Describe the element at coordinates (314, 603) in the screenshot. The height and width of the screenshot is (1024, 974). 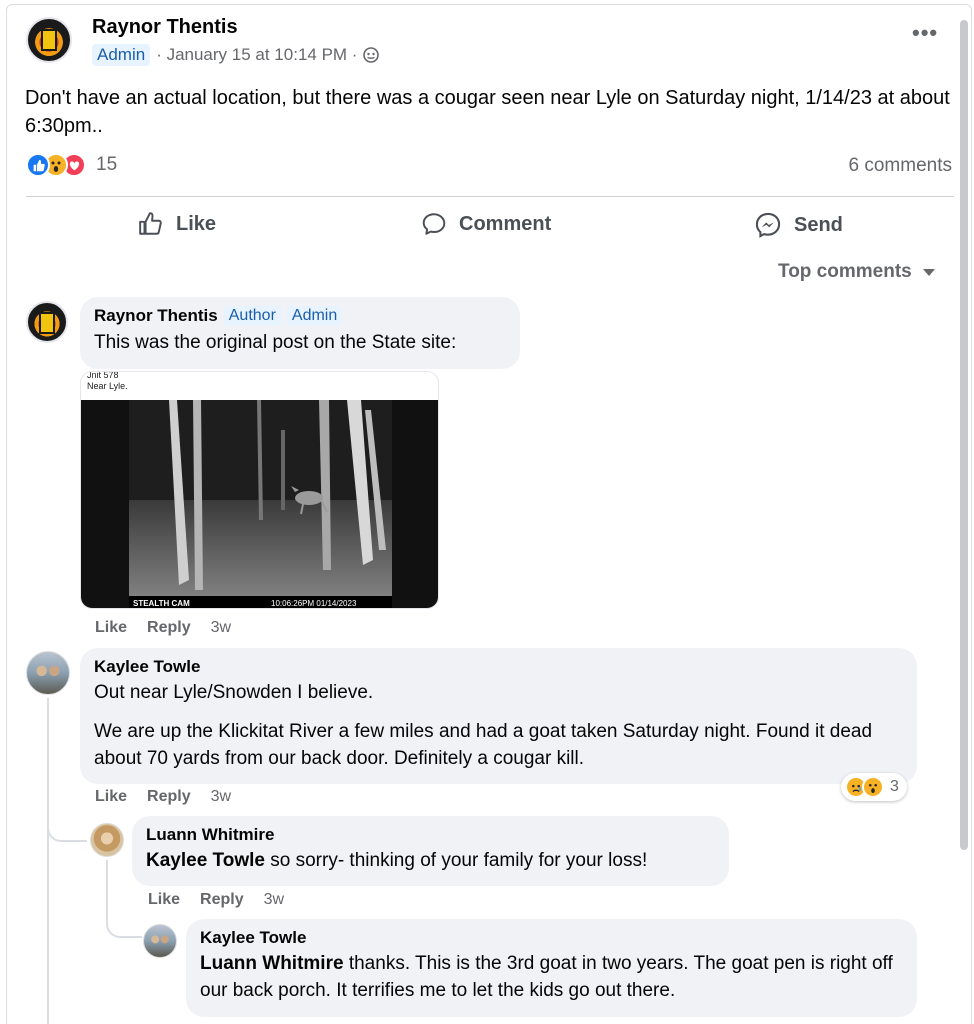
I see `cam-timestamp: 10:06:26PM 01/14/2023` at that location.